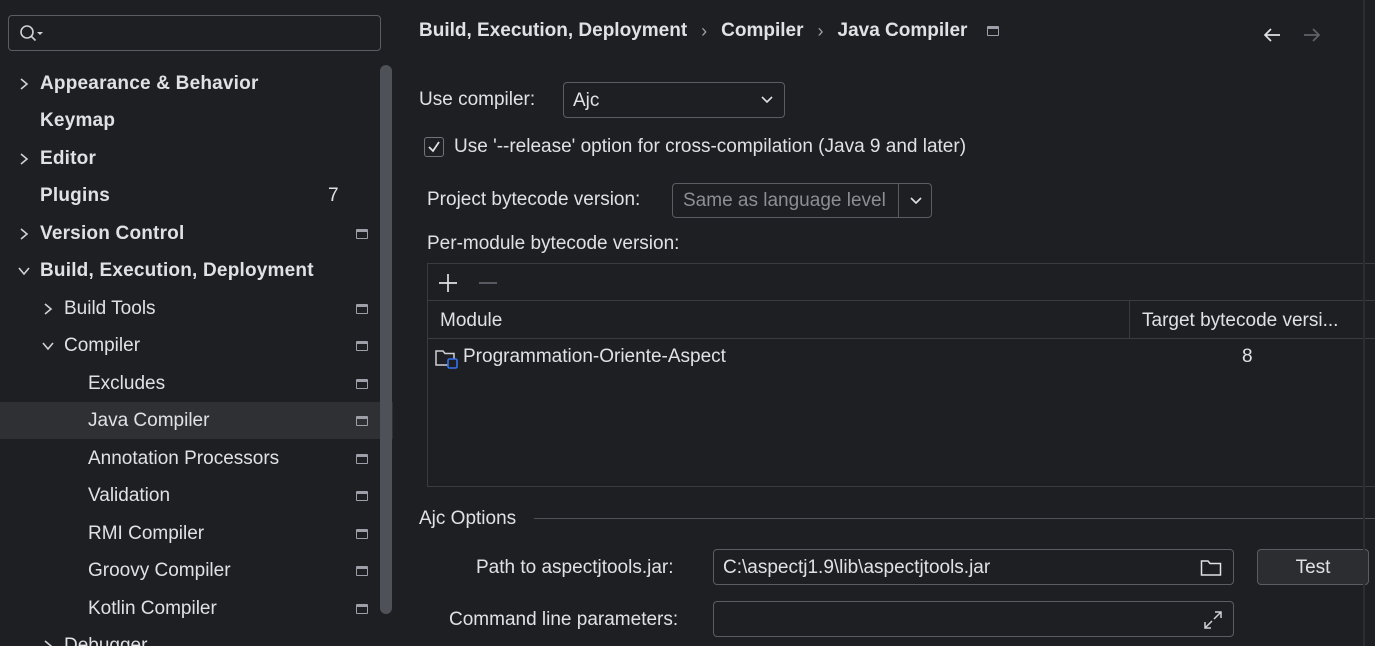  Describe the element at coordinates (1211, 568) in the screenshot. I see `folder-browse-icon` at that location.